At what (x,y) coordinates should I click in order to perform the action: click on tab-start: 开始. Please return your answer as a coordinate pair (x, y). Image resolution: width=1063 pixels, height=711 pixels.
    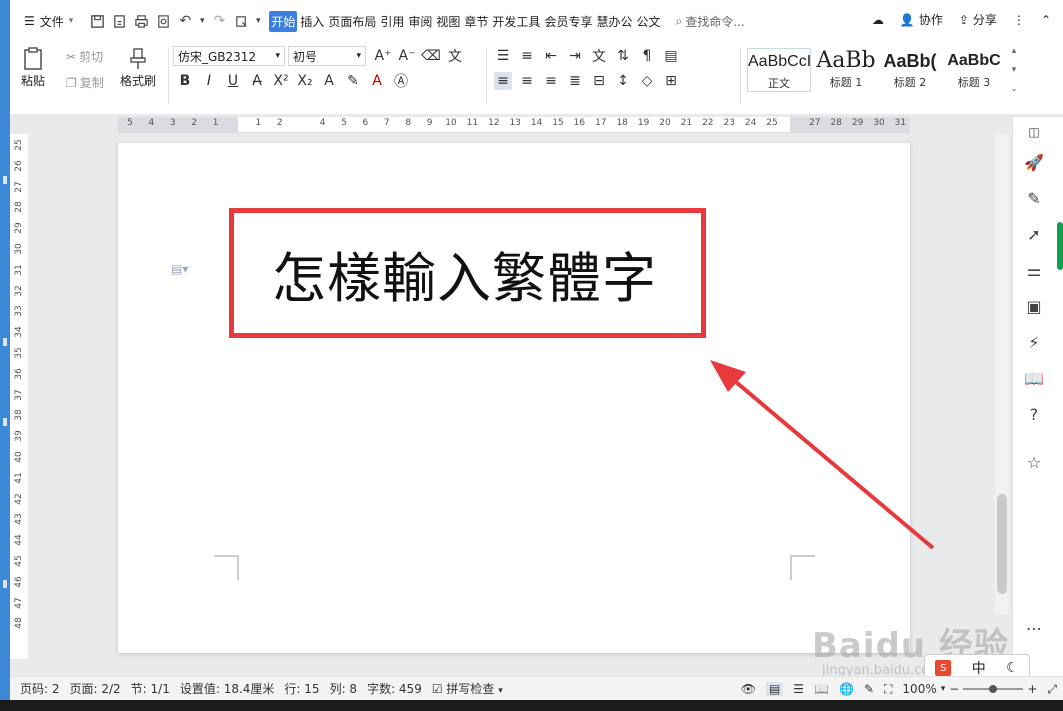
    Looking at the image, I should click on (283, 21).